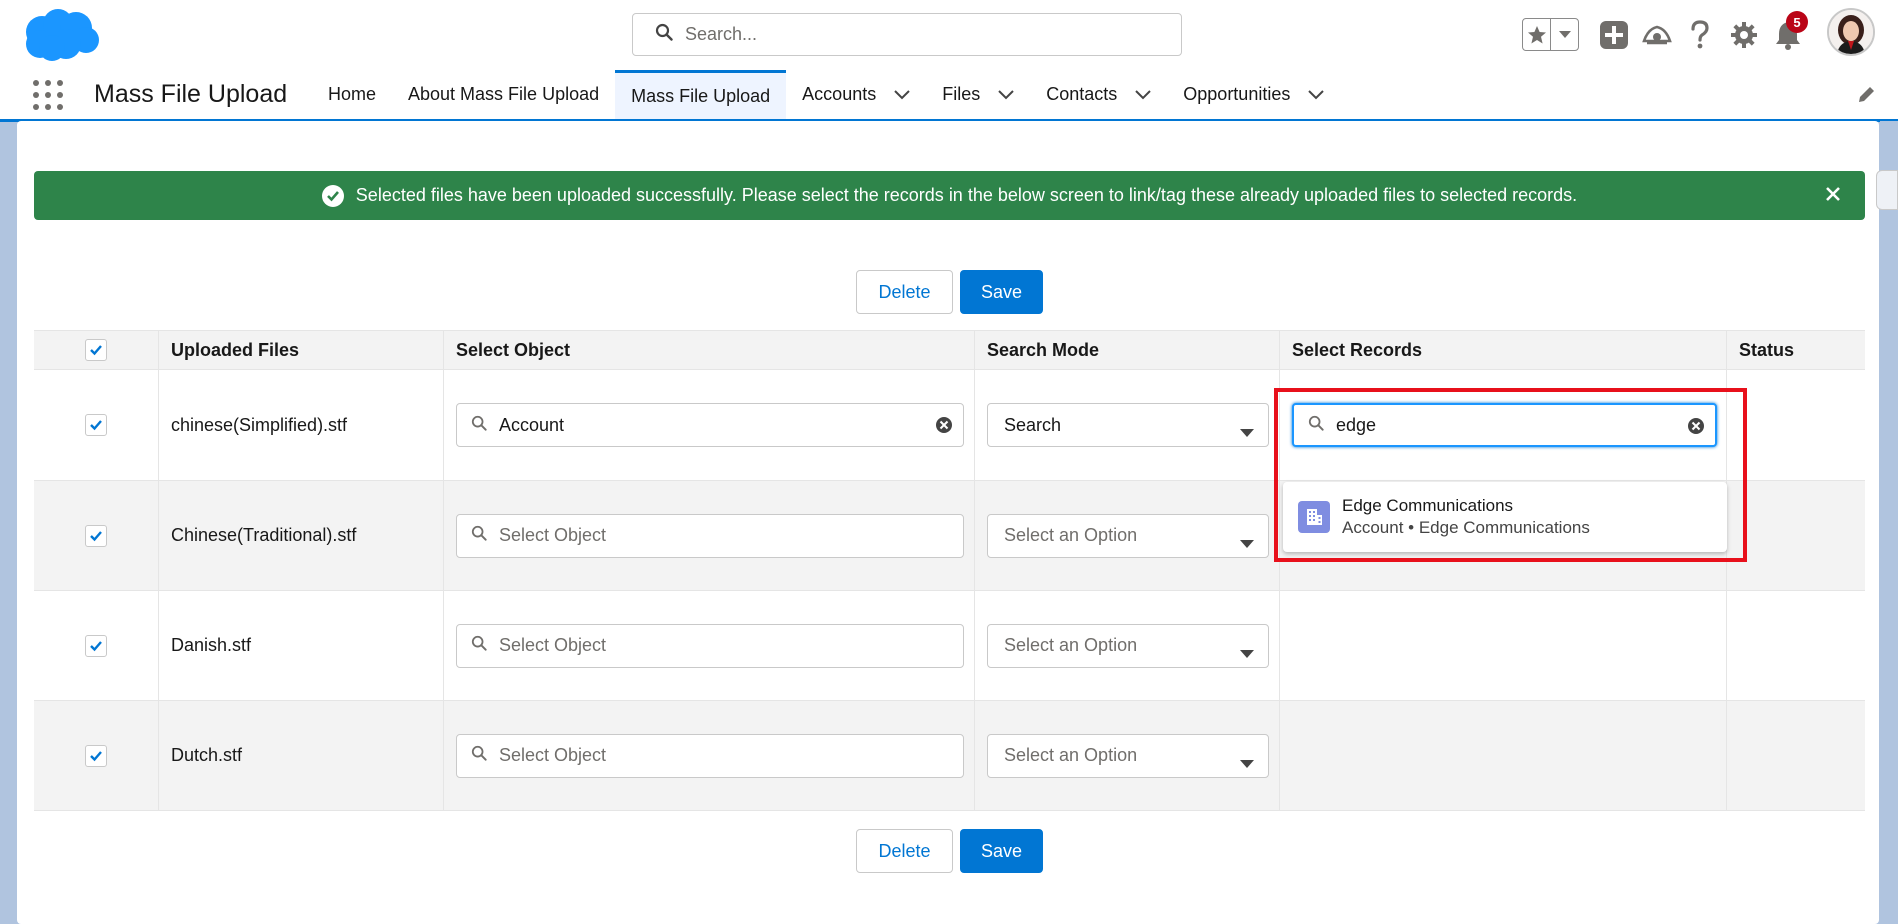 The height and width of the screenshot is (924, 1898). What do you see at coordinates (61, 34) in the screenshot?
I see `salesforce-logo-icon` at bounding box center [61, 34].